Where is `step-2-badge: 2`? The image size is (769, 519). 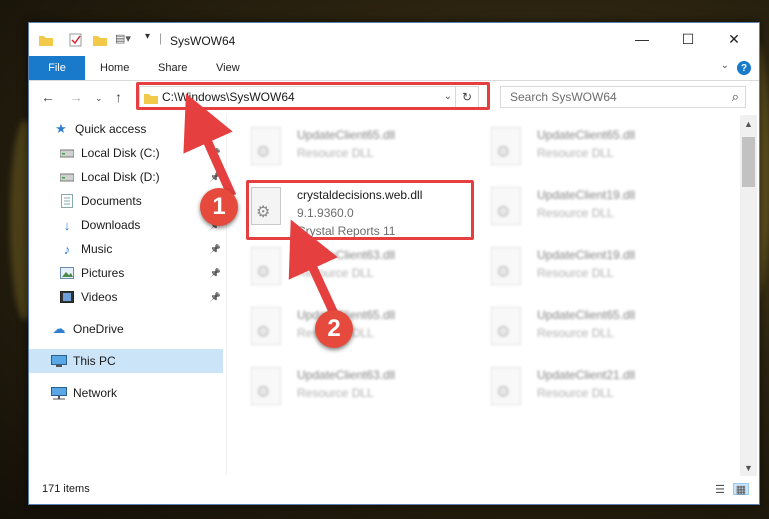 step-2-badge: 2 is located at coordinates (334, 329).